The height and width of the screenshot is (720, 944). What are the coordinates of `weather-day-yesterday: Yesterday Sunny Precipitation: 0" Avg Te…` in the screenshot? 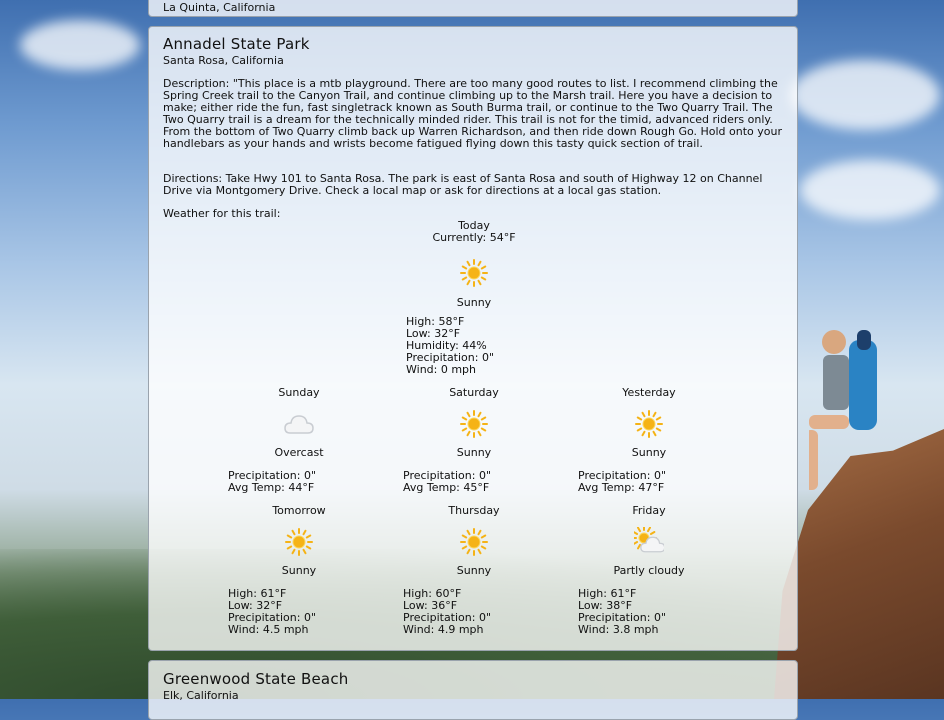 It's located at (649, 440).